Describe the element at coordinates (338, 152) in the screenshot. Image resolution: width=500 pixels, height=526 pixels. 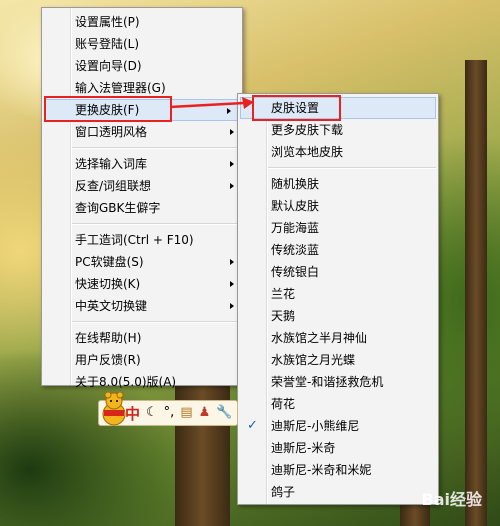
I see `submenu-item-local-skins: 浏览本地皮肤` at that location.